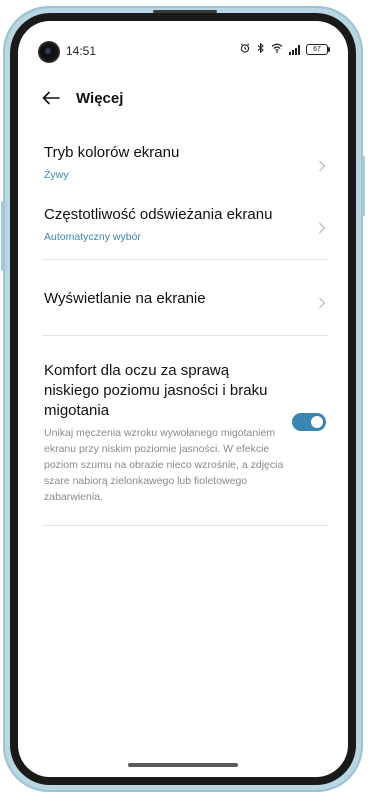  What do you see at coordinates (317, 422) in the screenshot?
I see `toggle-knob` at bounding box center [317, 422].